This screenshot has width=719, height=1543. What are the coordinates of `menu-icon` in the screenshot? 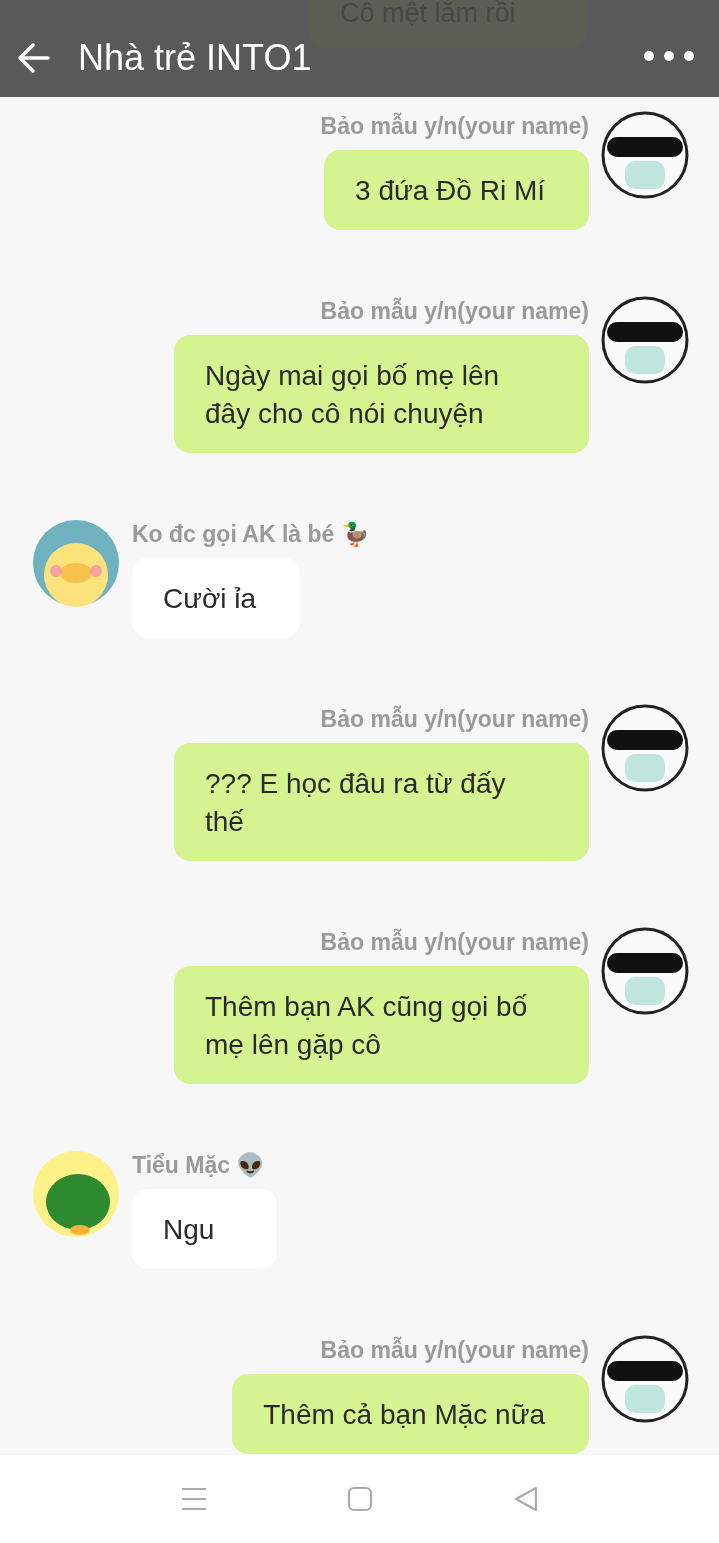 It's located at (193, 1499).